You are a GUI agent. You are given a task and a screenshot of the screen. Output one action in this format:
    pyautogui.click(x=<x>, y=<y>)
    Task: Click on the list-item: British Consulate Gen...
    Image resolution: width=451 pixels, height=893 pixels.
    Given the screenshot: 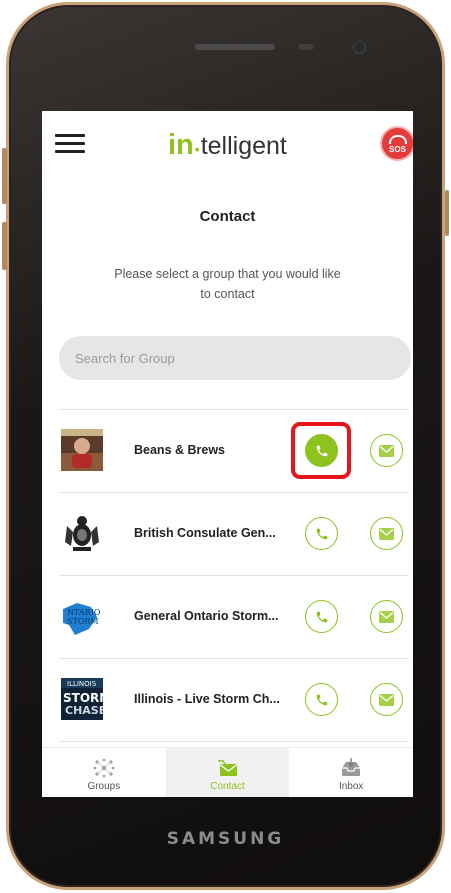 What is the action you would take?
    pyautogui.click(x=234, y=533)
    